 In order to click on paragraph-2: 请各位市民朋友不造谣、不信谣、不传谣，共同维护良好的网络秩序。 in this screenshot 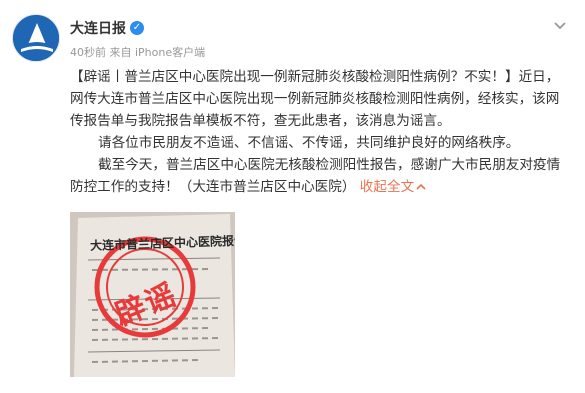, I will do `click(309, 143)`.